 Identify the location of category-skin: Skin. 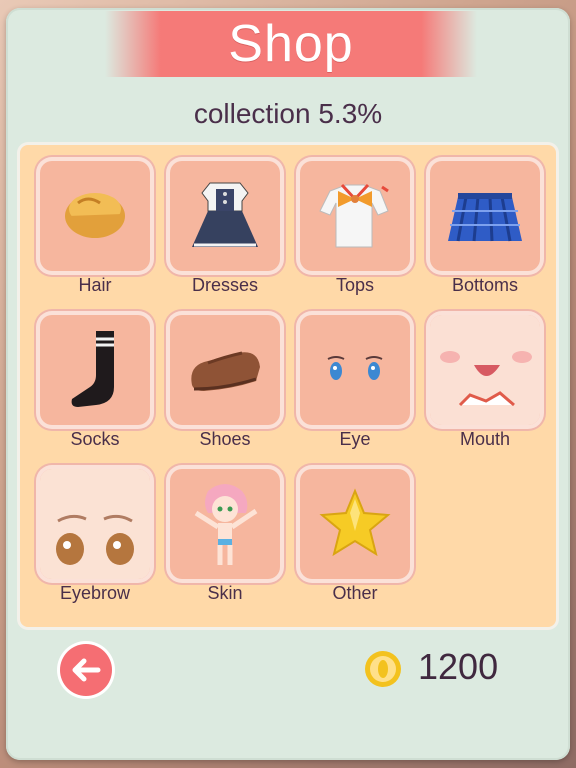
(226, 544).